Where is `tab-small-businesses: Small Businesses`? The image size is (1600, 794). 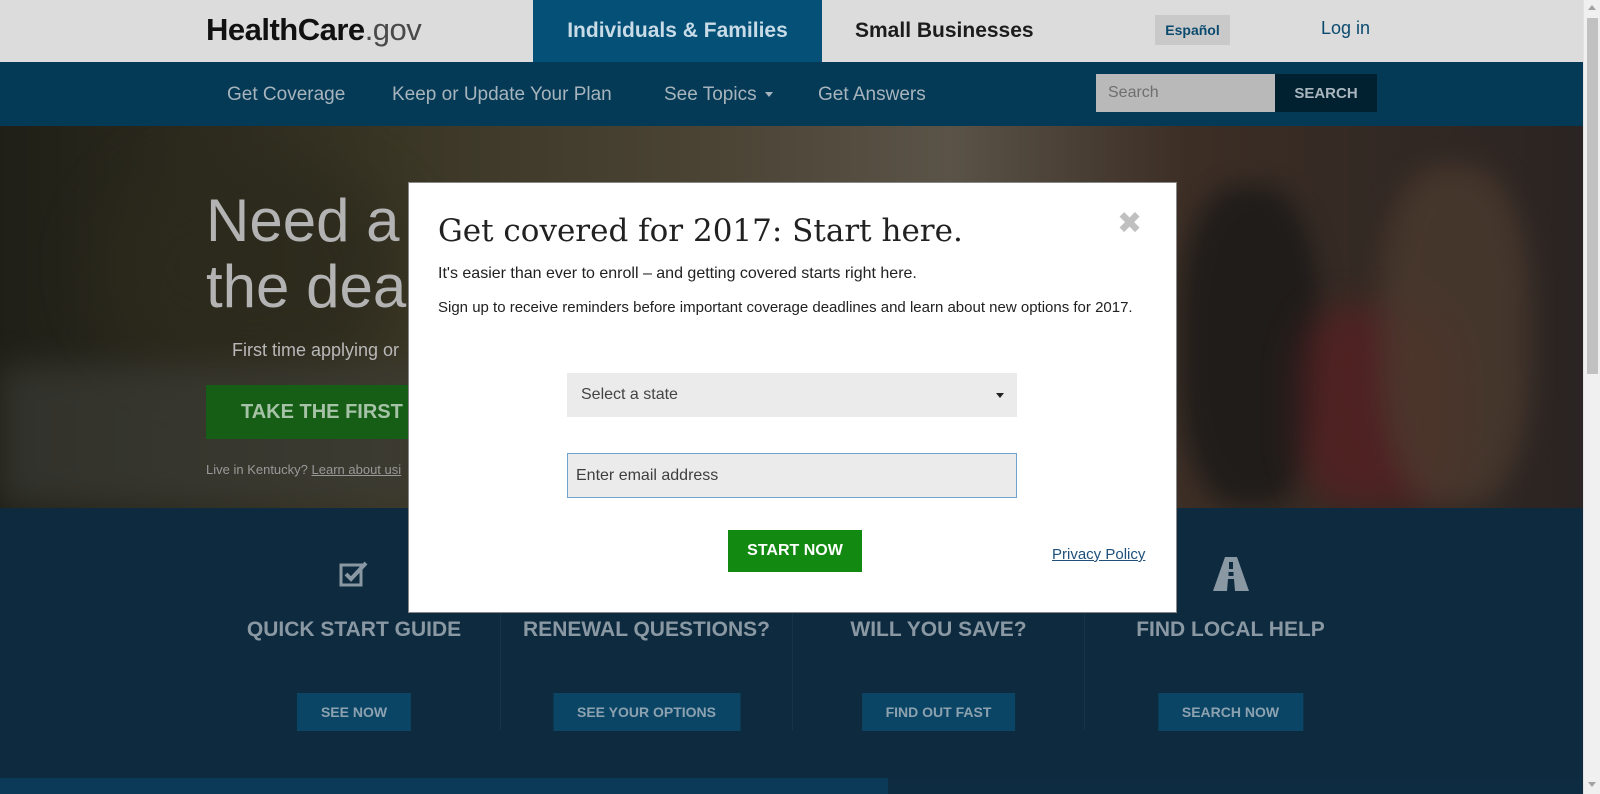
tab-small-businesses: Small Businesses is located at coordinates (944, 31).